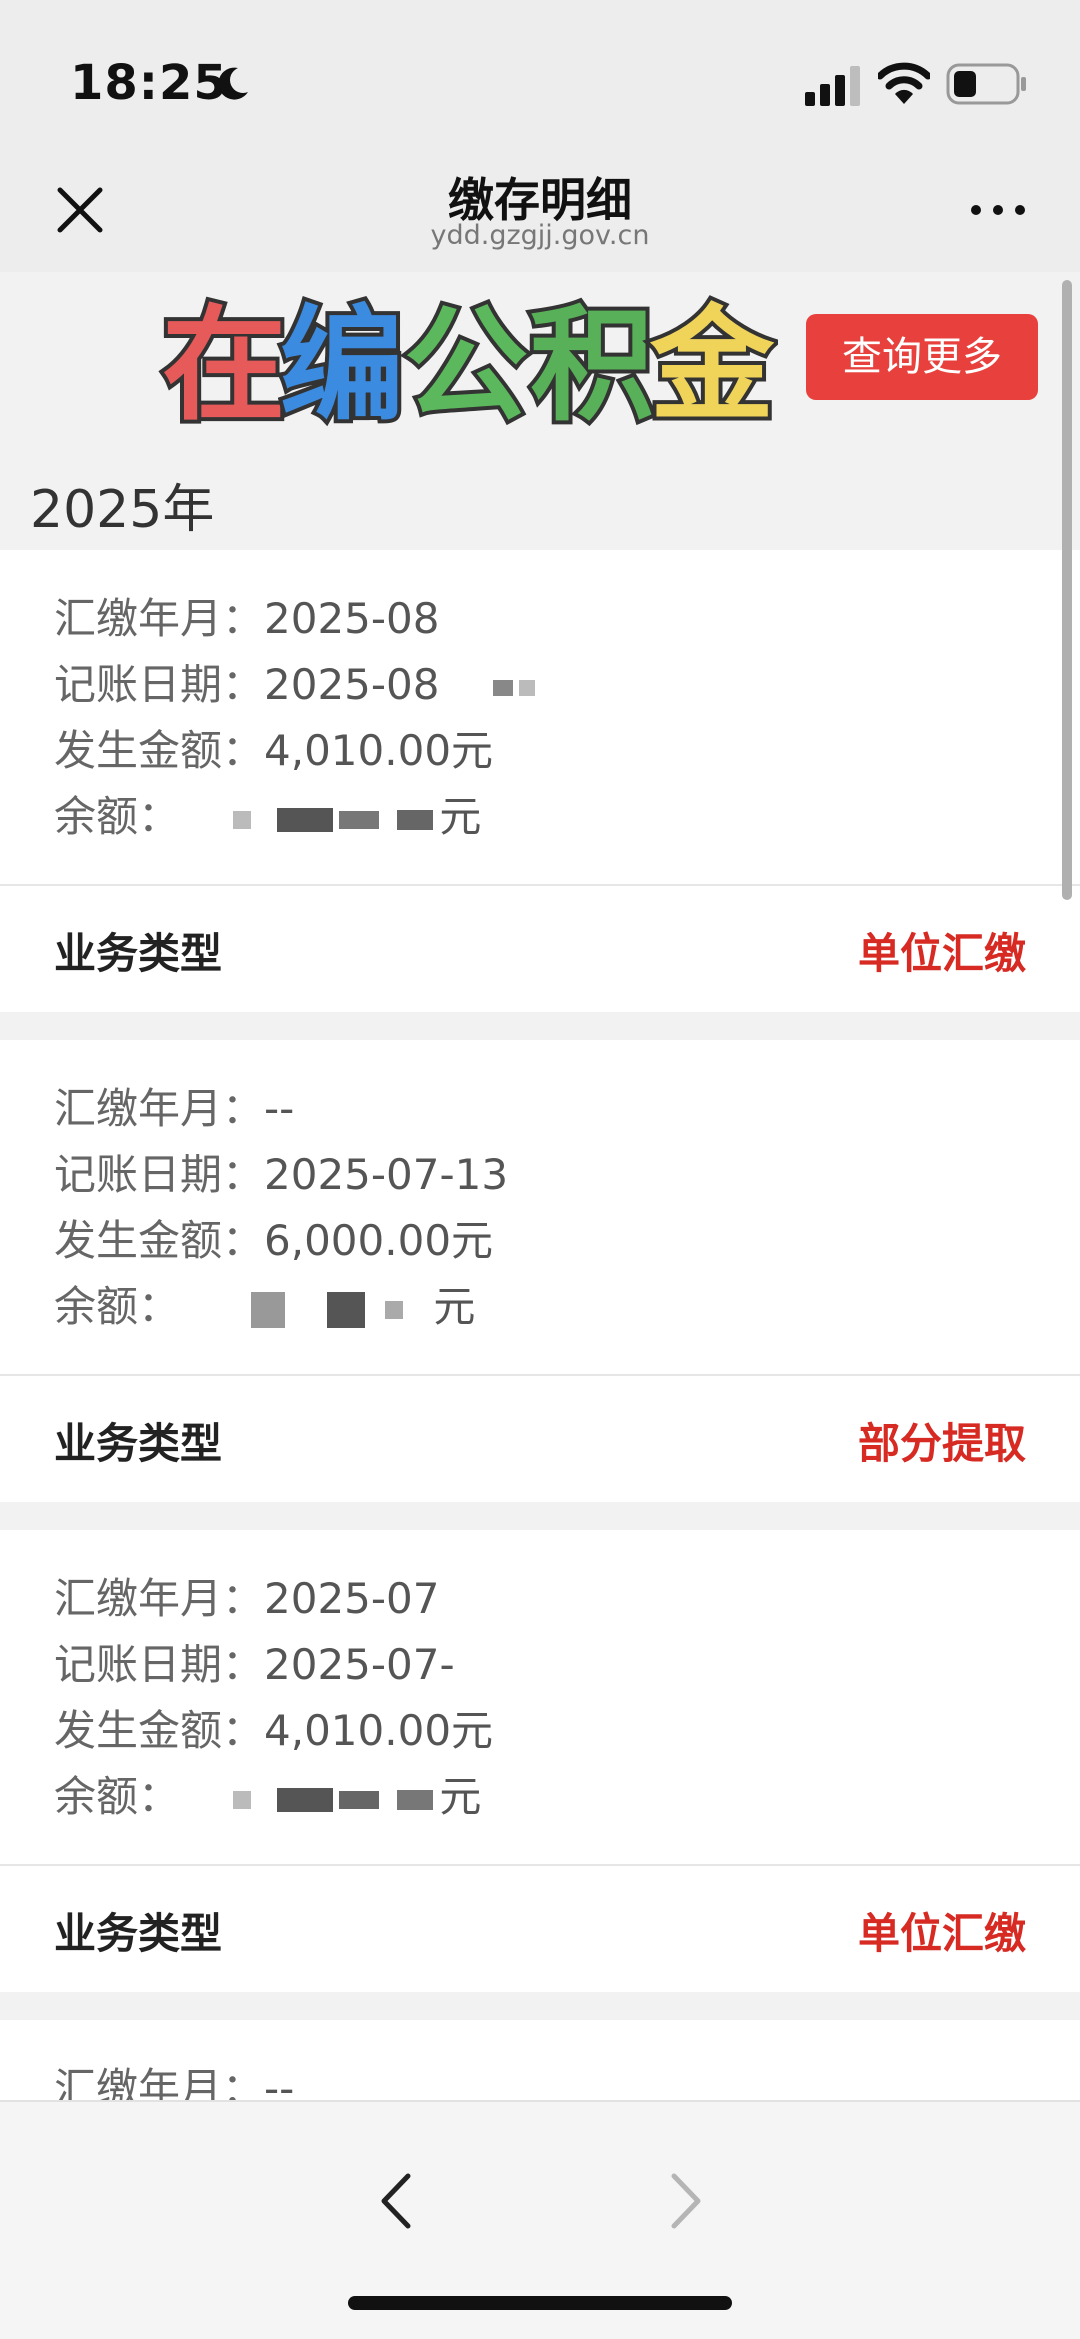 This screenshot has height=2339, width=1080. I want to click on post-date-value: 2025-07-, so click(359, 1664).